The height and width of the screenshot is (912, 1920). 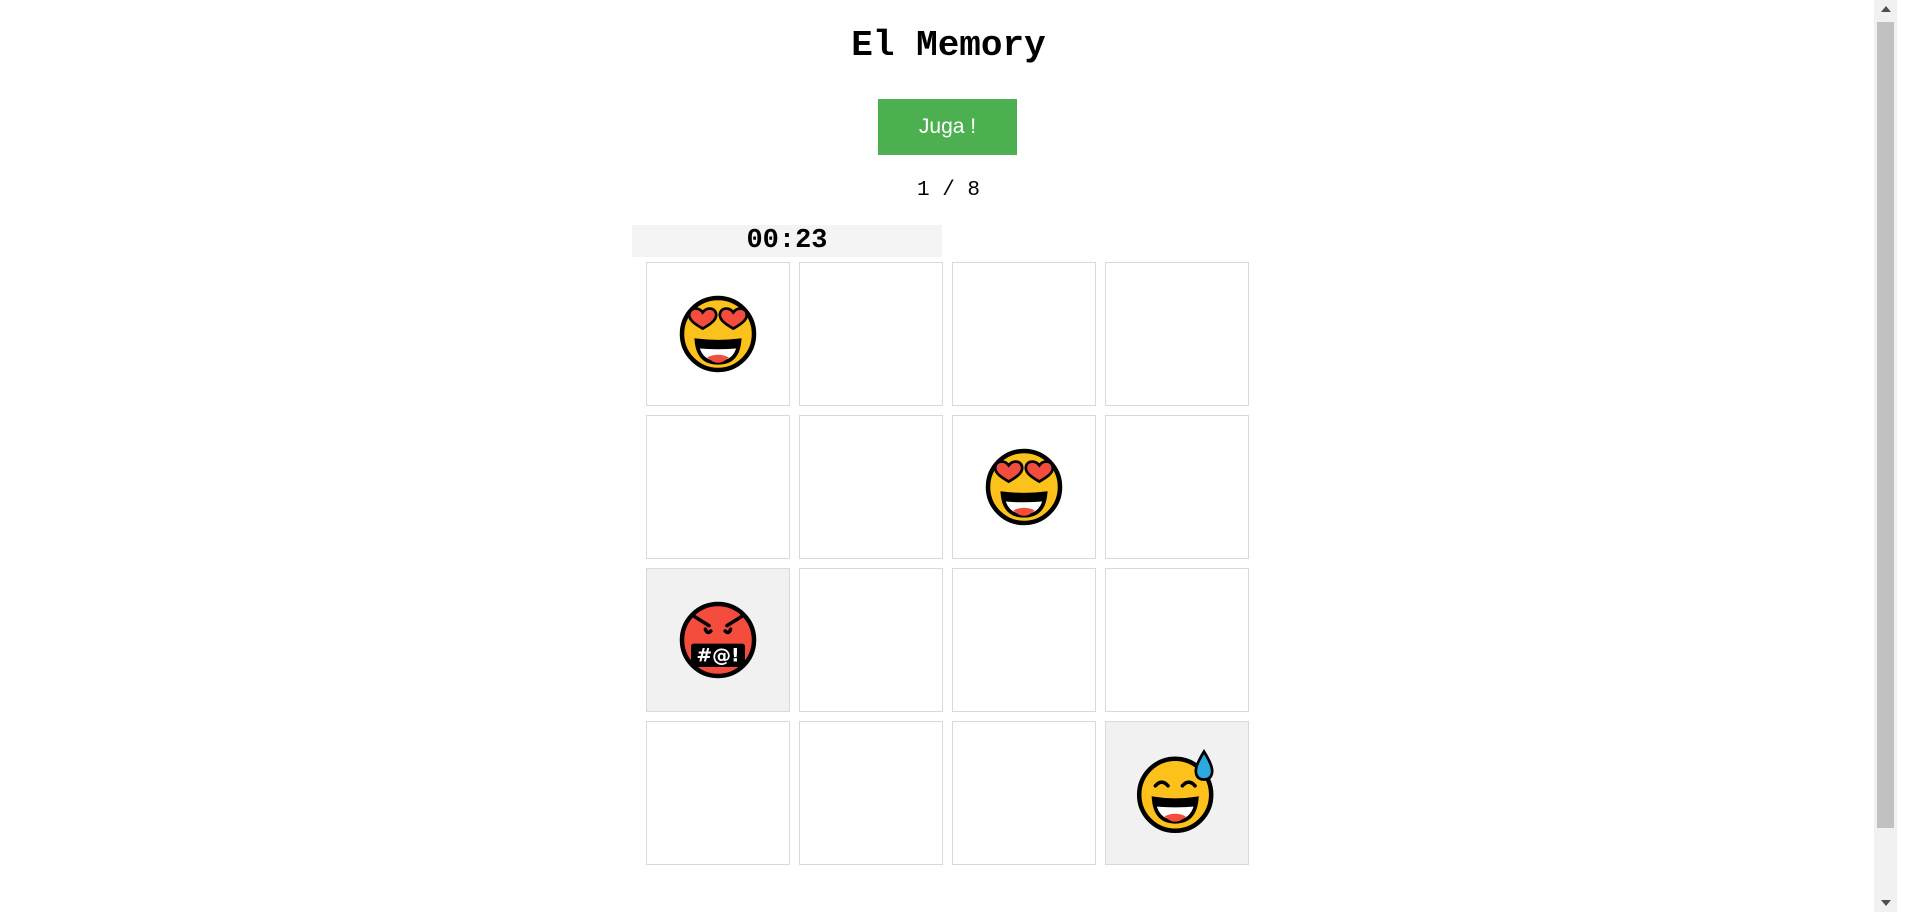 What do you see at coordinates (1885, 425) in the screenshot?
I see `scrollbar-thumb` at bounding box center [1885, 425].